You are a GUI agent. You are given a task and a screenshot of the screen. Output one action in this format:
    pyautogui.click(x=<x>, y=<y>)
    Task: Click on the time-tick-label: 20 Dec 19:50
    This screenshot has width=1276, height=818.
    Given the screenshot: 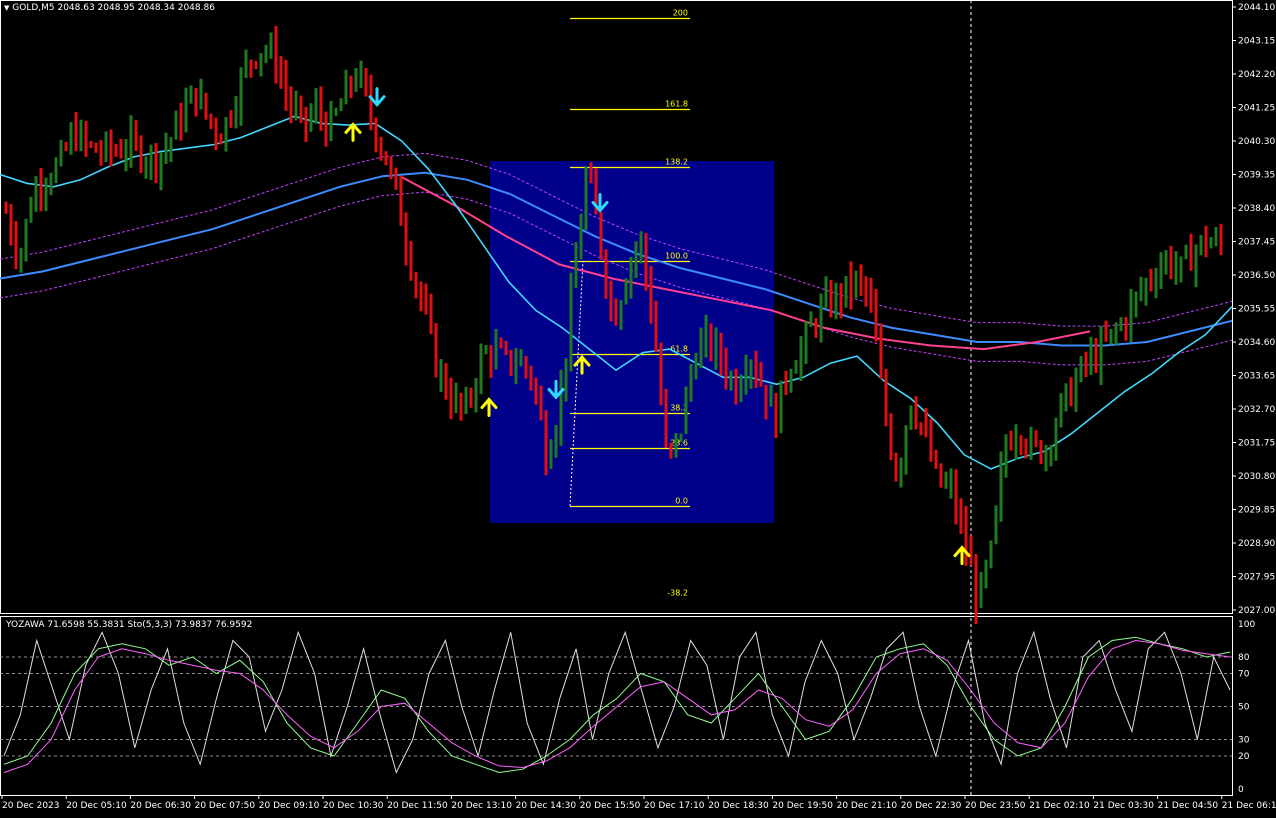 What is the action you would take?
    pyautogui.click(x=802, y=806)
    